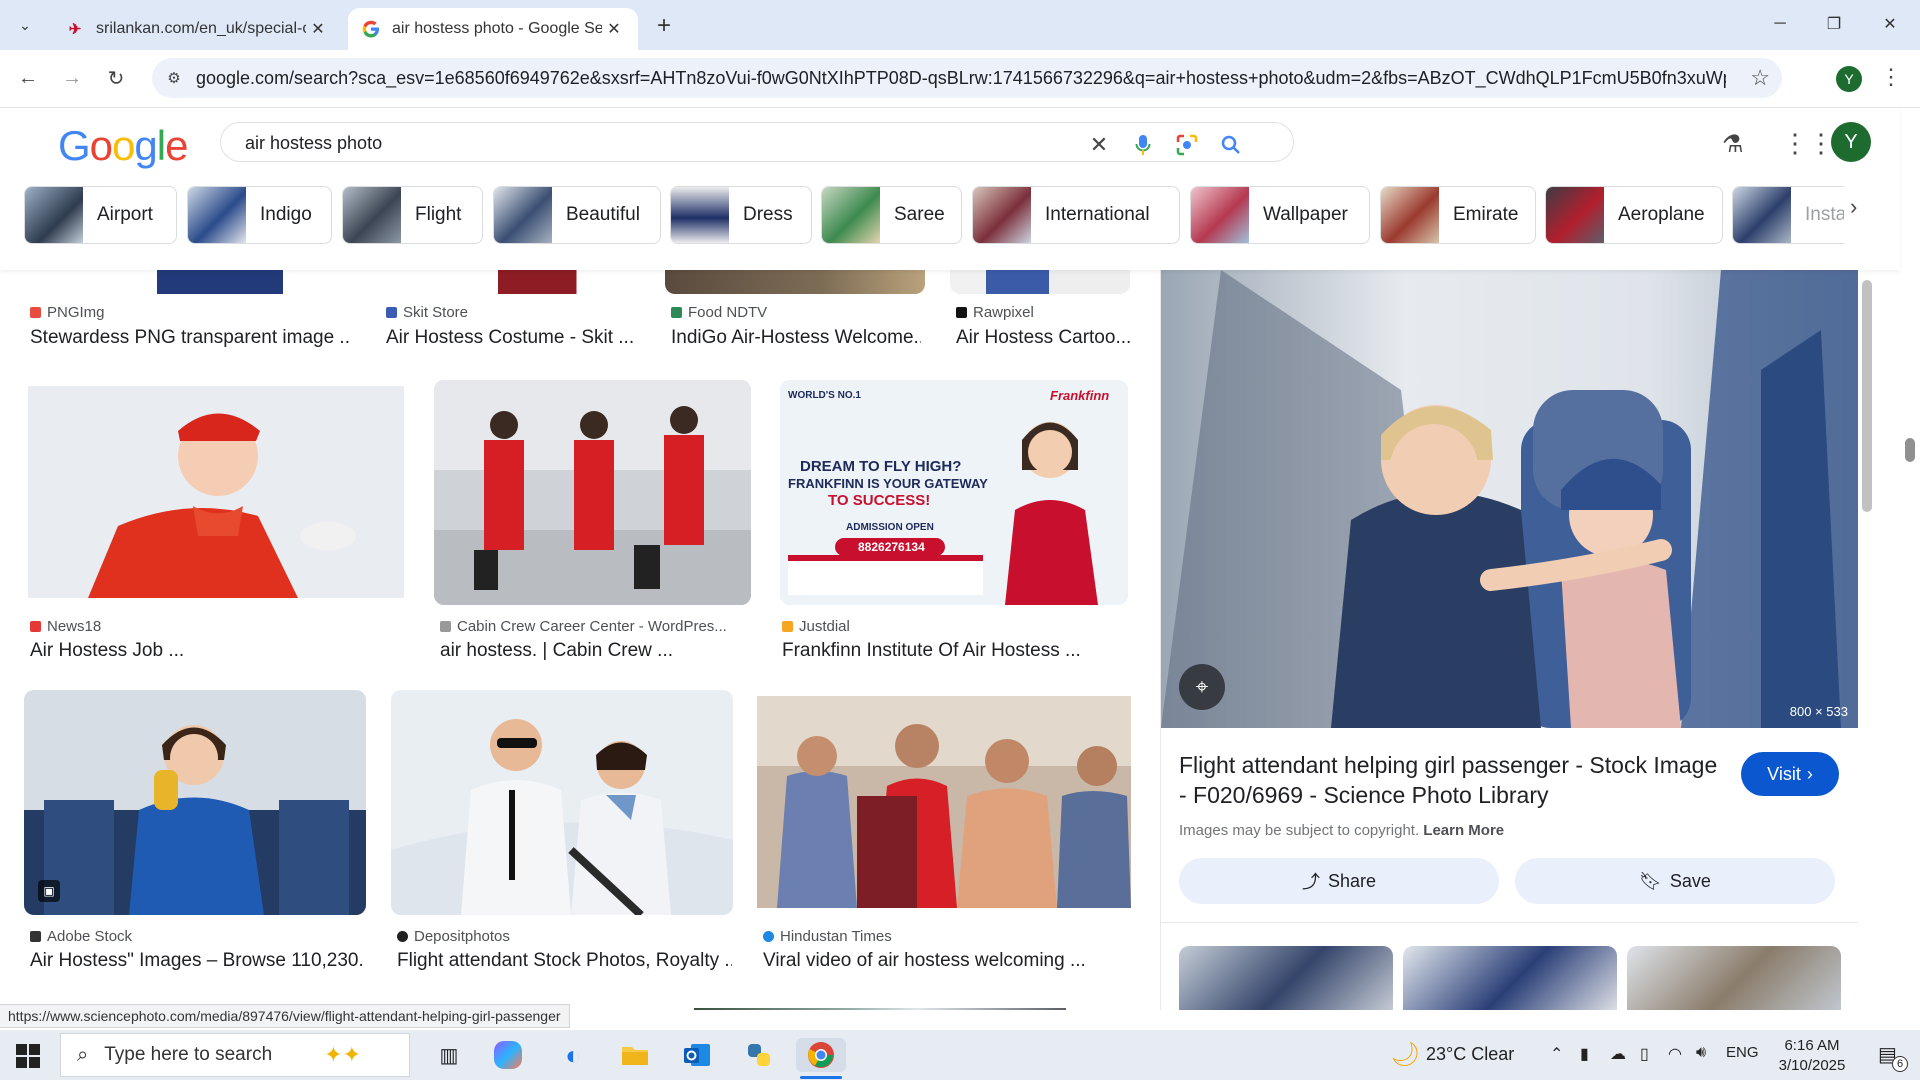 The width and height of the screenshot is (1920, 1080). What do you see at coordinates (635, 1055) in the screenshot?
I see `file-explorer-icon` at bounding box center [635, 1055].